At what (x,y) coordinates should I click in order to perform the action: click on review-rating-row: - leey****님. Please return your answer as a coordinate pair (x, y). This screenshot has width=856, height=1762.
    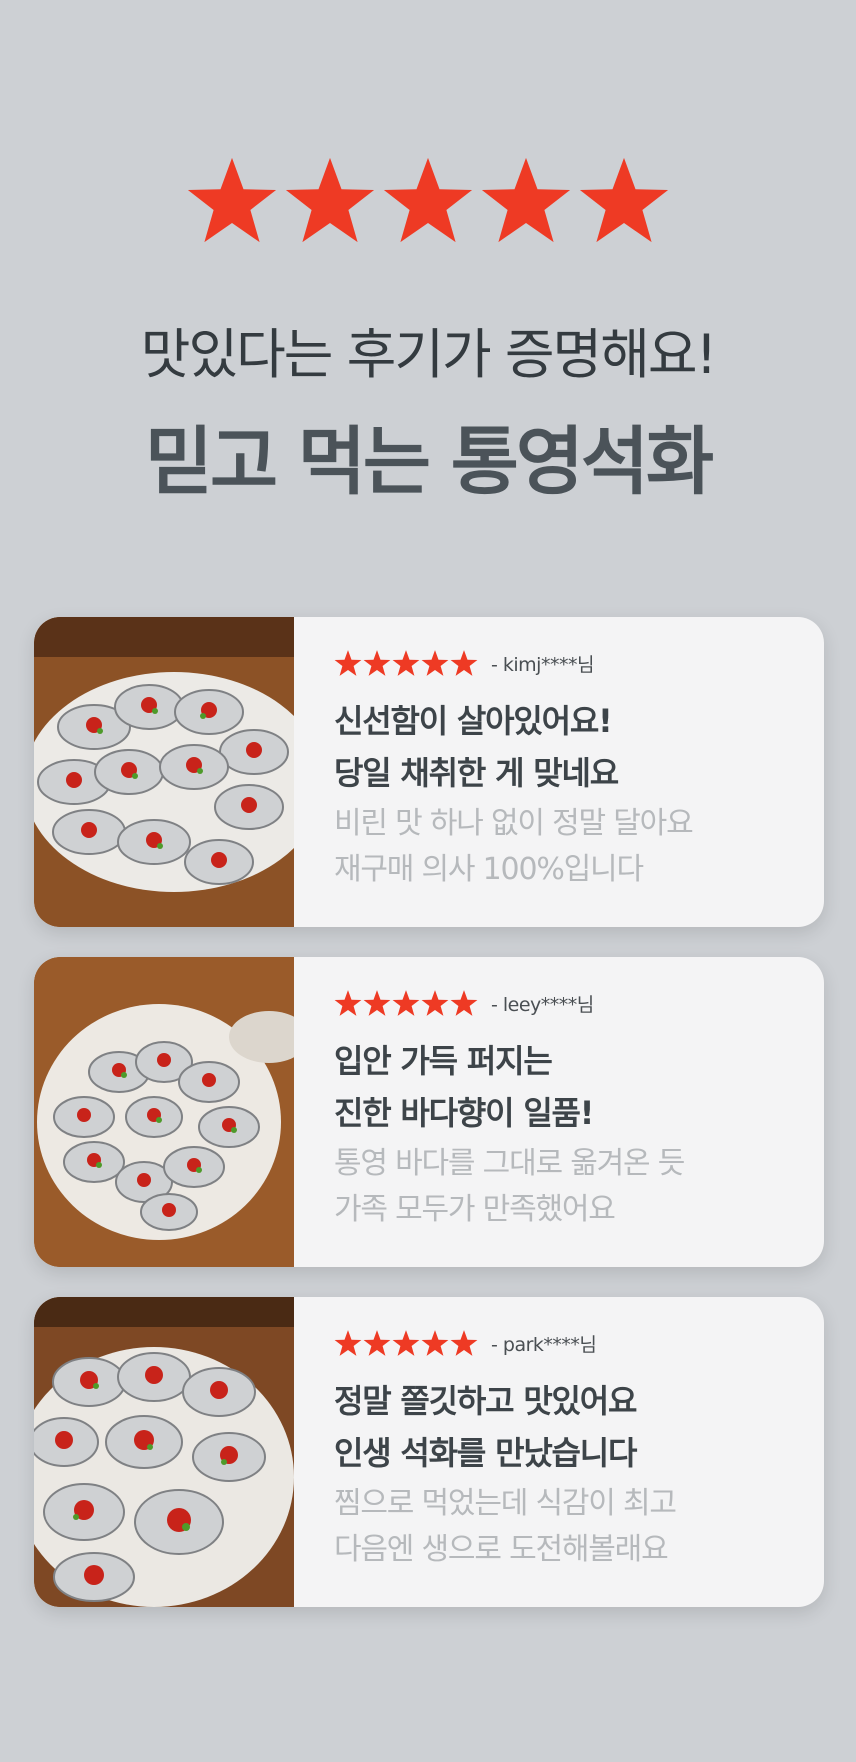
    Looking at the image, I should click on (569, 1003).